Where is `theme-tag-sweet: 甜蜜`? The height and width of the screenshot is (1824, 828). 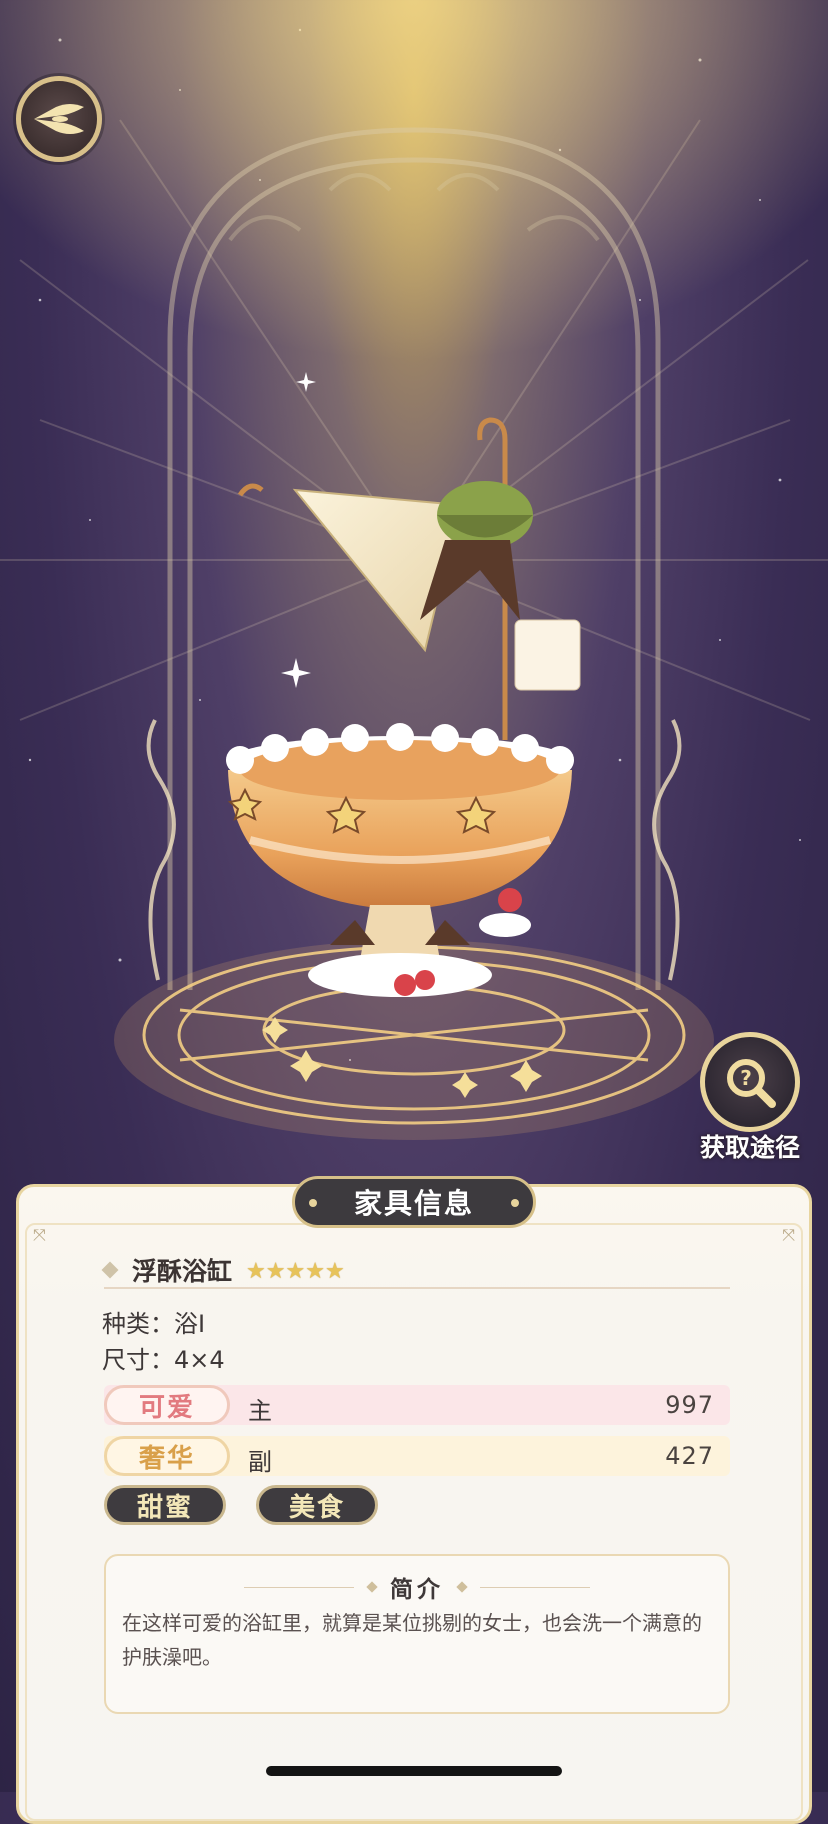
theme-tag-sweet: 甜蜜 is located at coordinates (165, 1505).